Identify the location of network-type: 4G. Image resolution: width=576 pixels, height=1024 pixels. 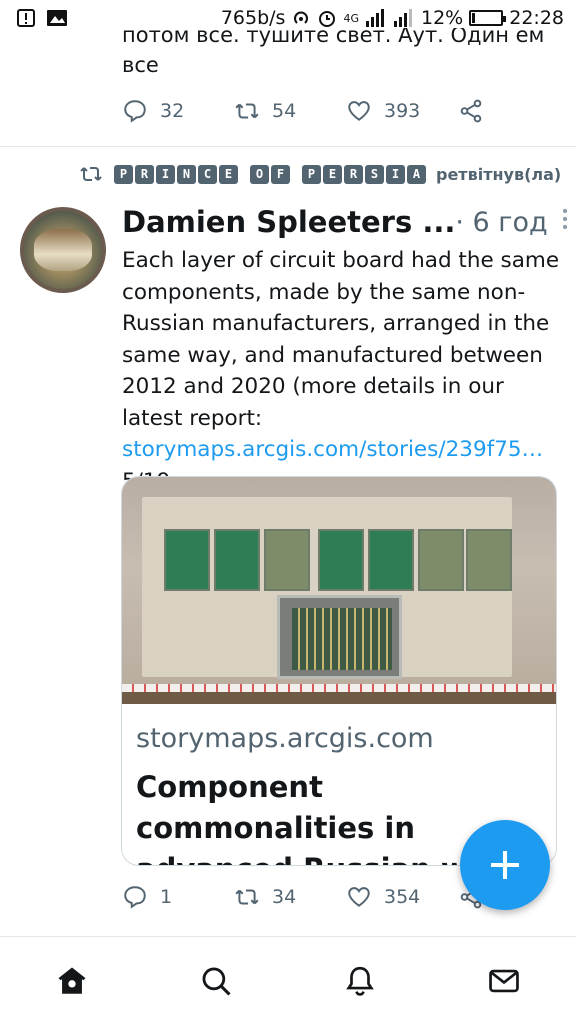
(351, 18).